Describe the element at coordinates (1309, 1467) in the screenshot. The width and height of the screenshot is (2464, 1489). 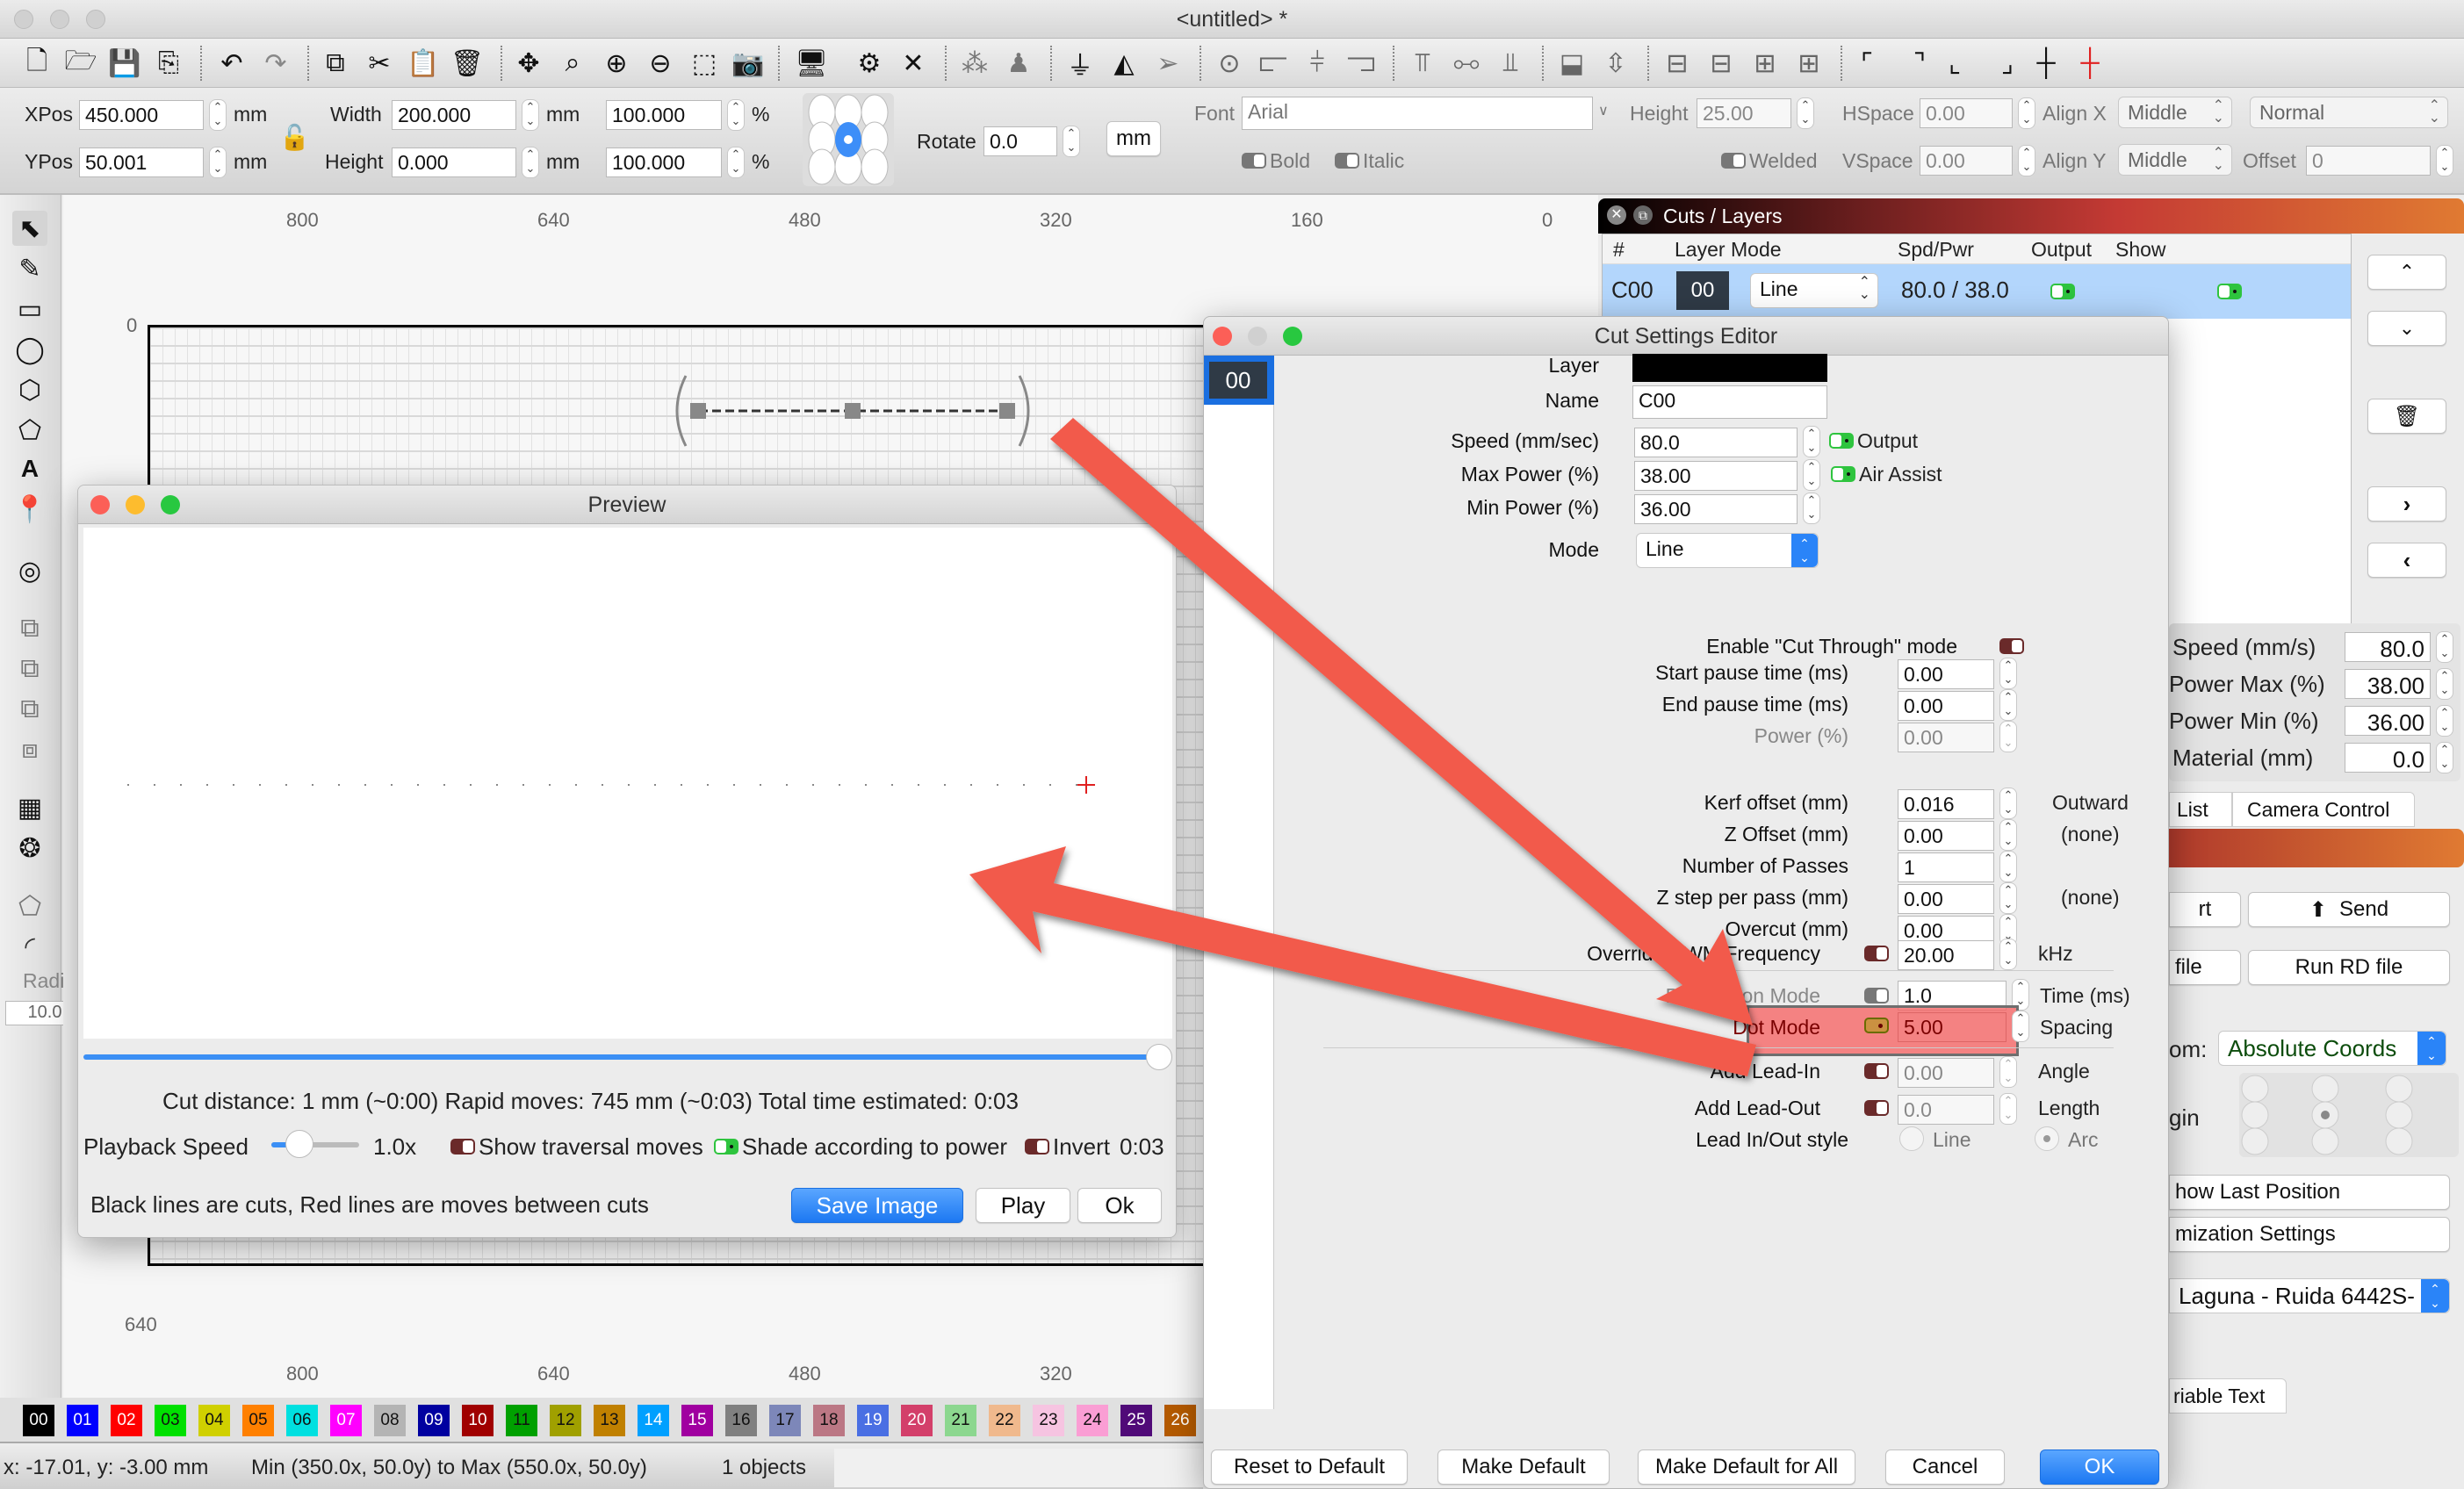
I see `reset-to-default-button: Reset to Default` at that location.